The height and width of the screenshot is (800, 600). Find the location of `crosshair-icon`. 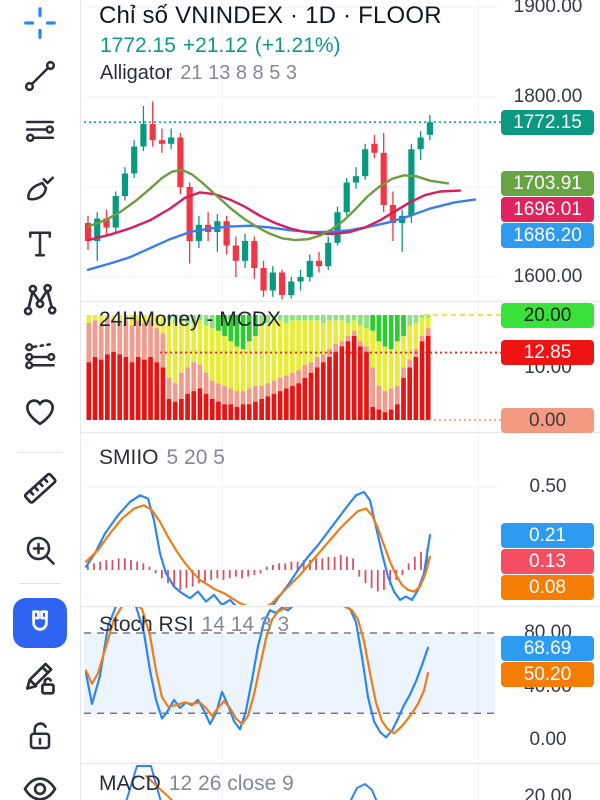

crosshair-icon is located at coordinates (40, 23).